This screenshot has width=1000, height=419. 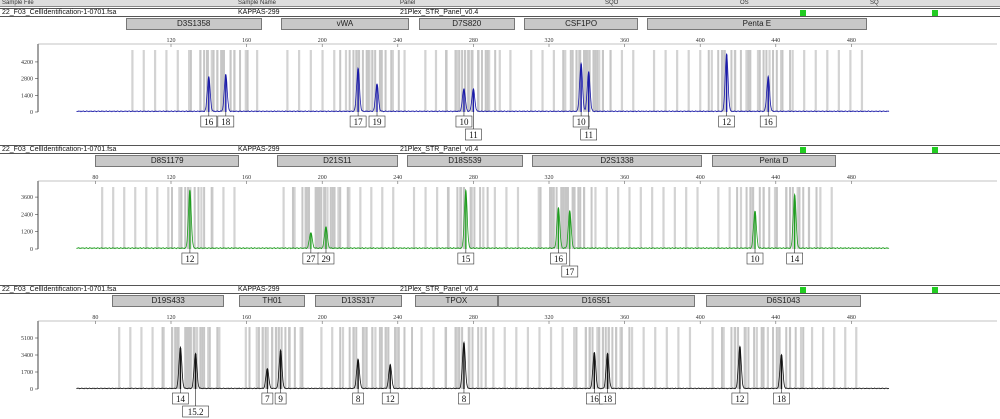 What do you see at coordinates (171, 318) in the screenshot?
I see `x-tick-label: 120` at bounding box center [171, 318].